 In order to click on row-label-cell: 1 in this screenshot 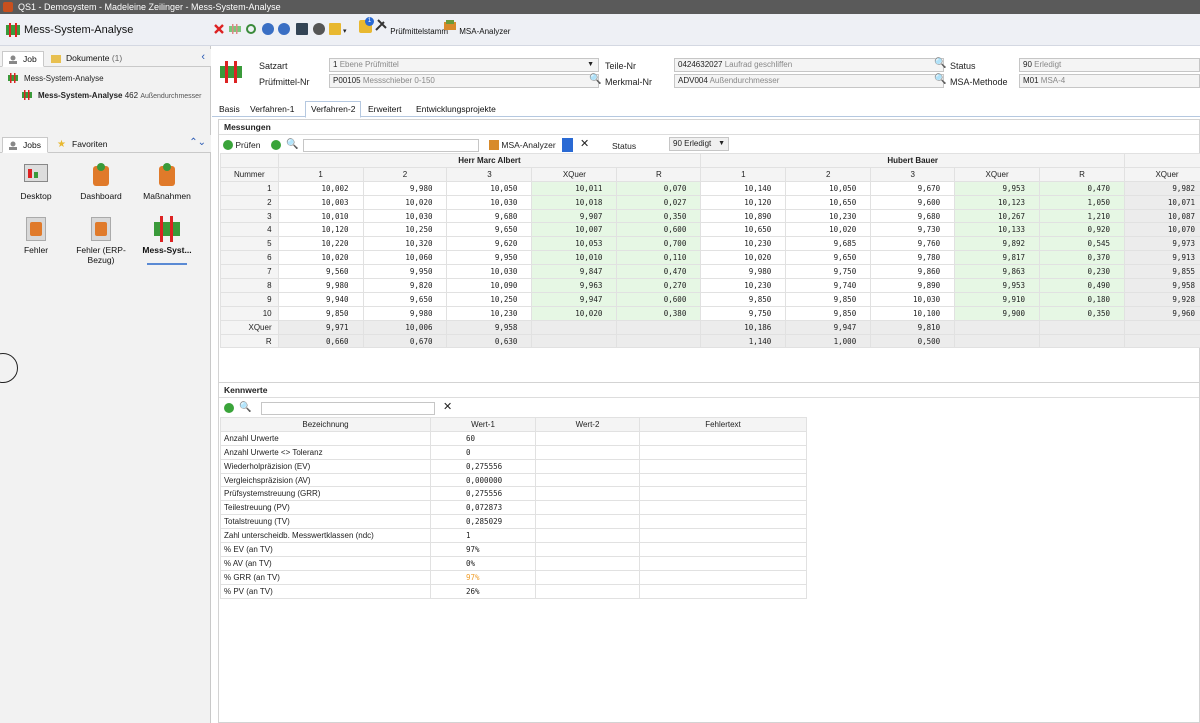, I will do `click(249, 188)`.